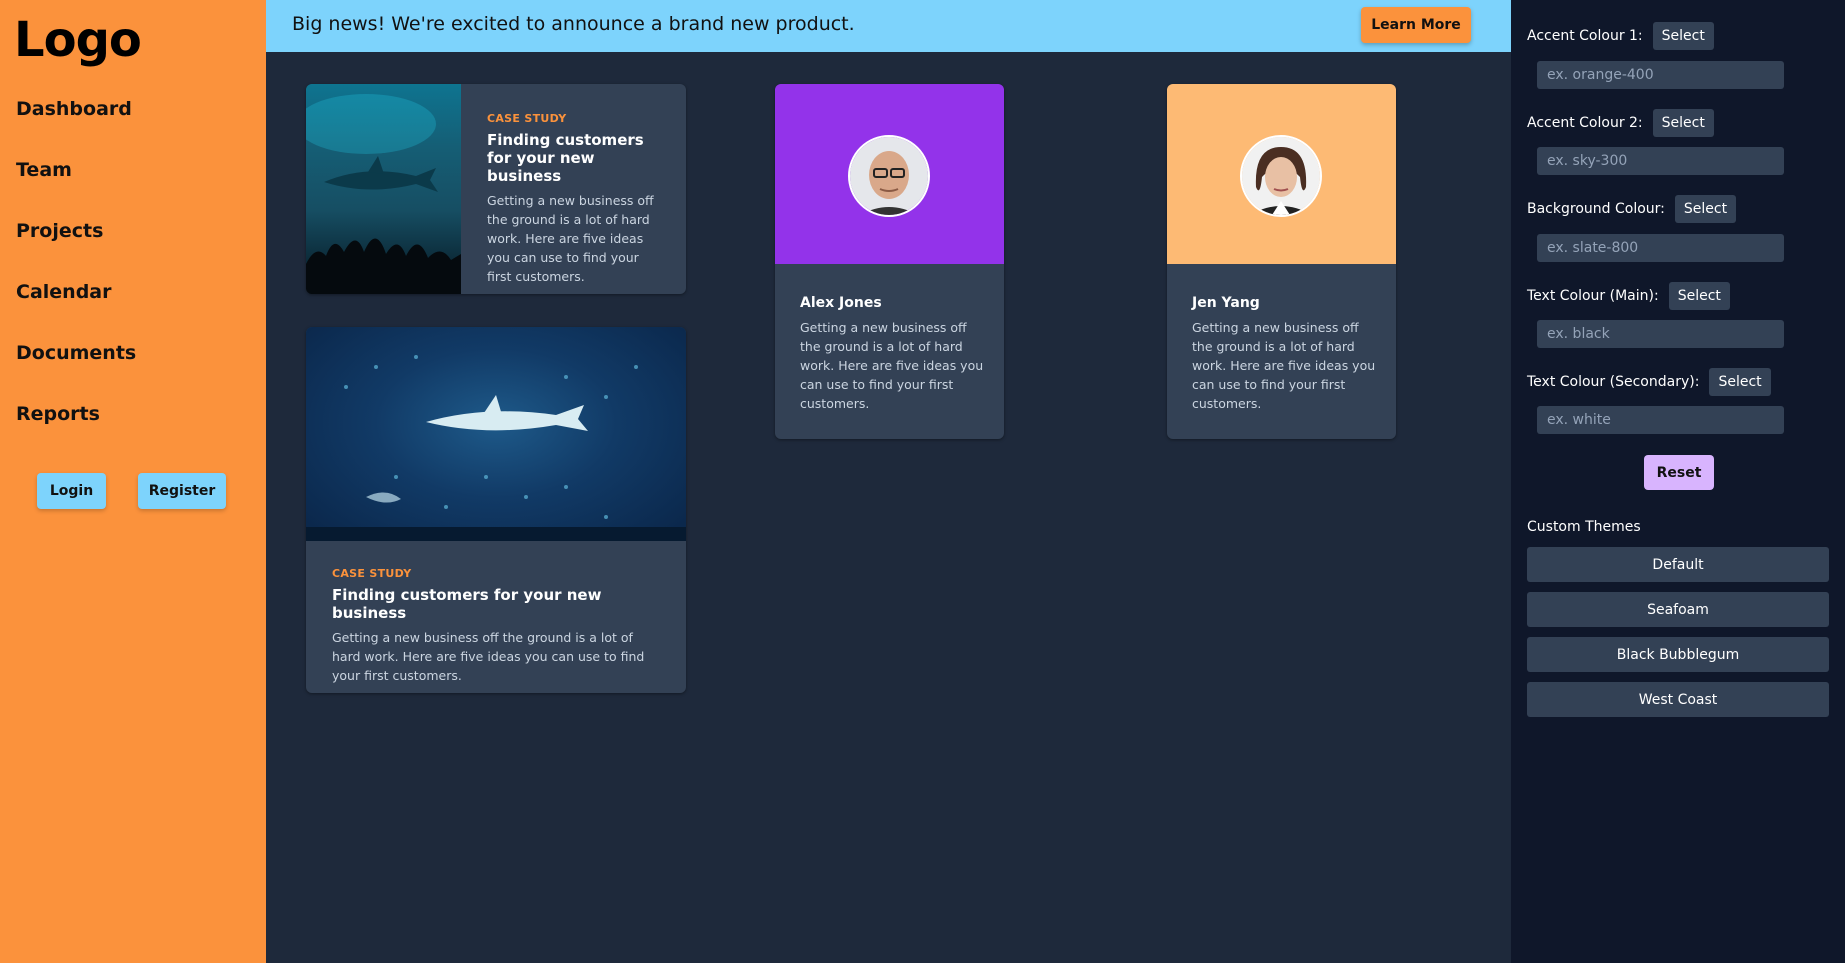  Describe the element at coordinates (1596, 209) in the screenshot. I see `field-label: Background Colour:` at that location.